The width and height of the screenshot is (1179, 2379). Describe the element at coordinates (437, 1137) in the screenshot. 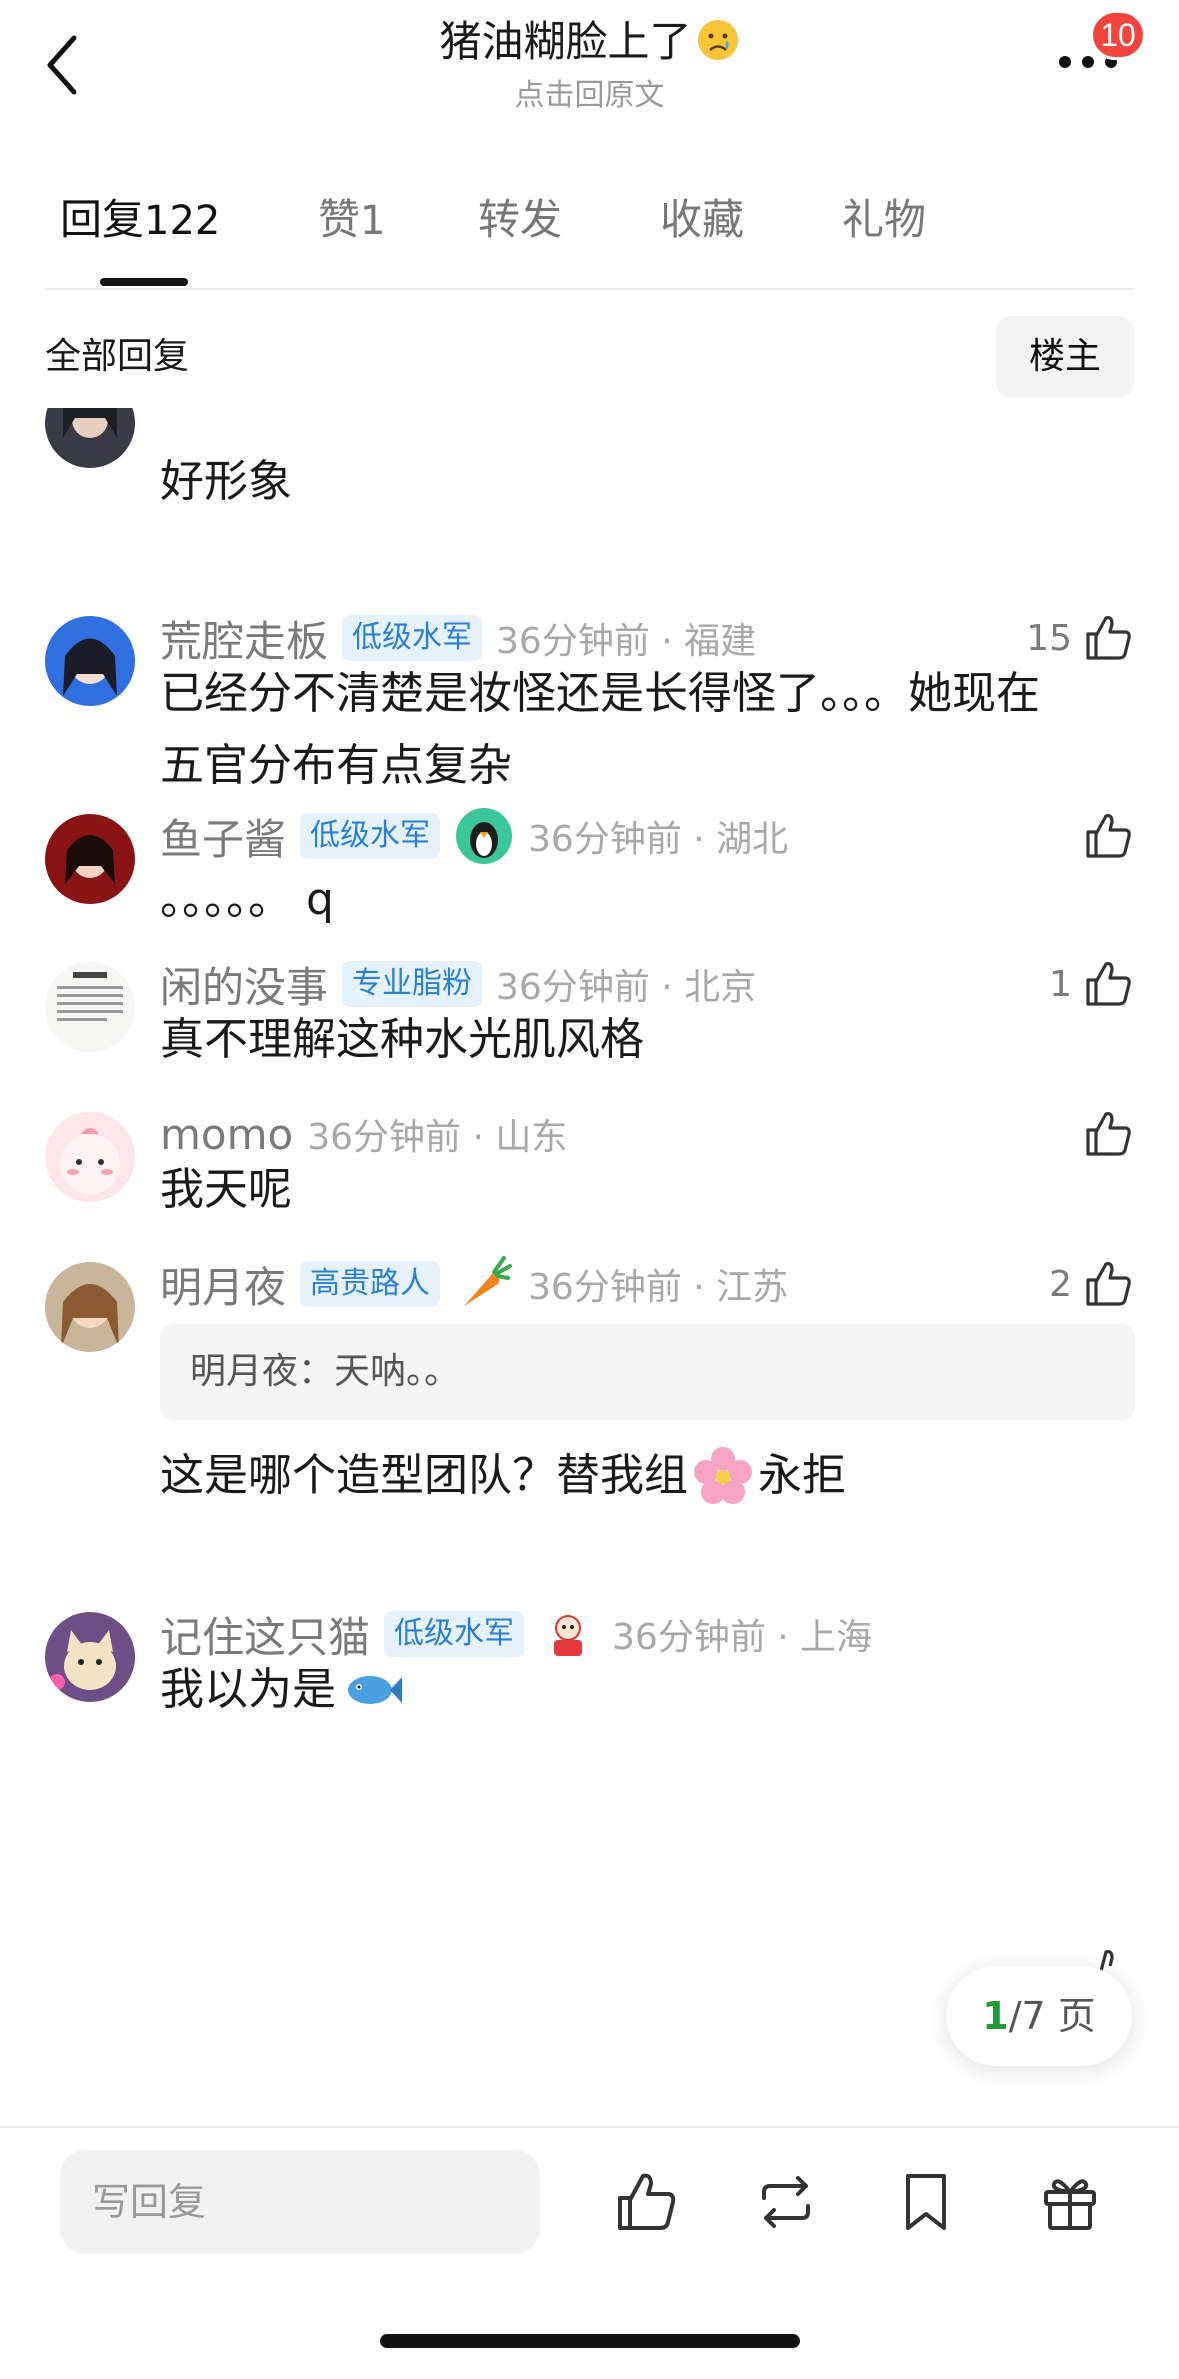

I see `timestamp-location: 36分钟前 · 山东` at that location.